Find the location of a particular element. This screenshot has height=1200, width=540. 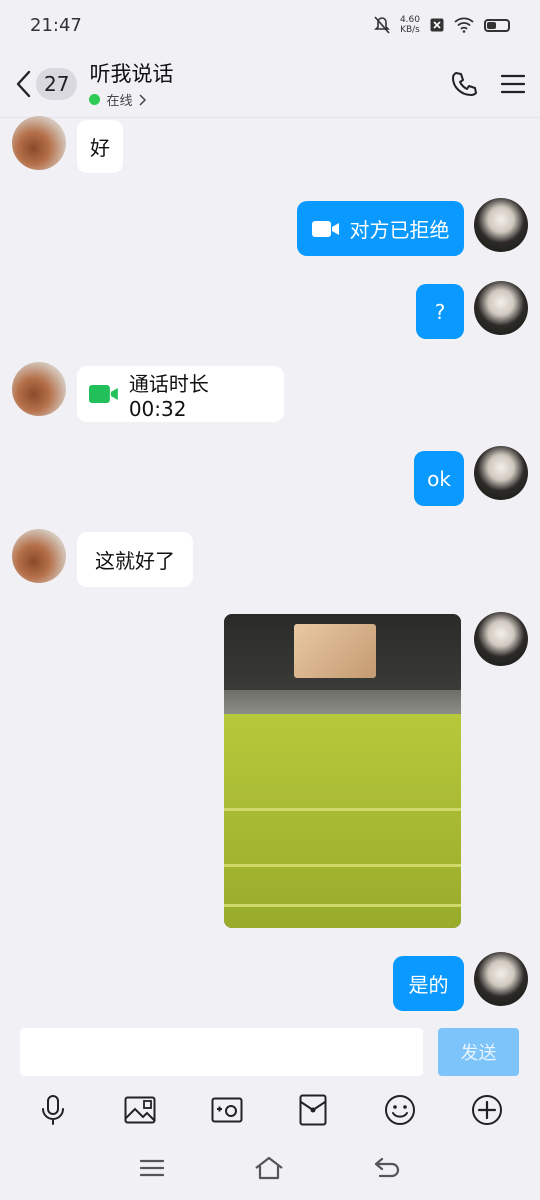

mute-icon is located at coordinates (382, 25).